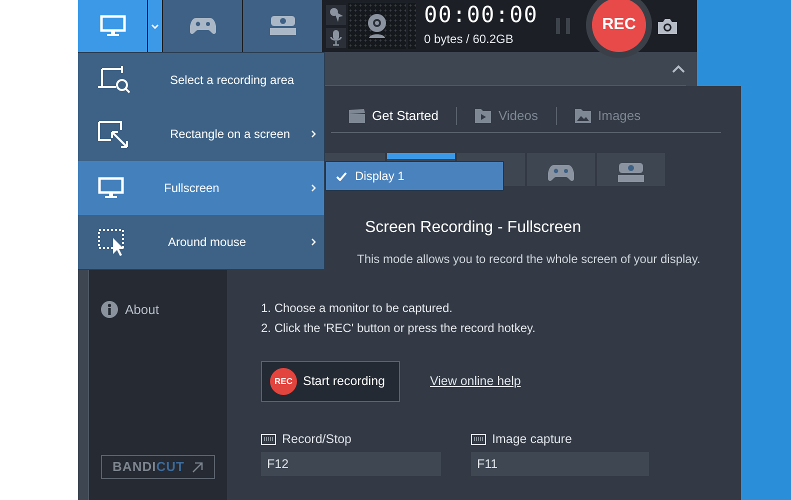 This screenshot has height=500, width=791. What do you see at coordinates (412, 26) in the screenshot?
I see `level-meter` at bounding box center [412, 26].